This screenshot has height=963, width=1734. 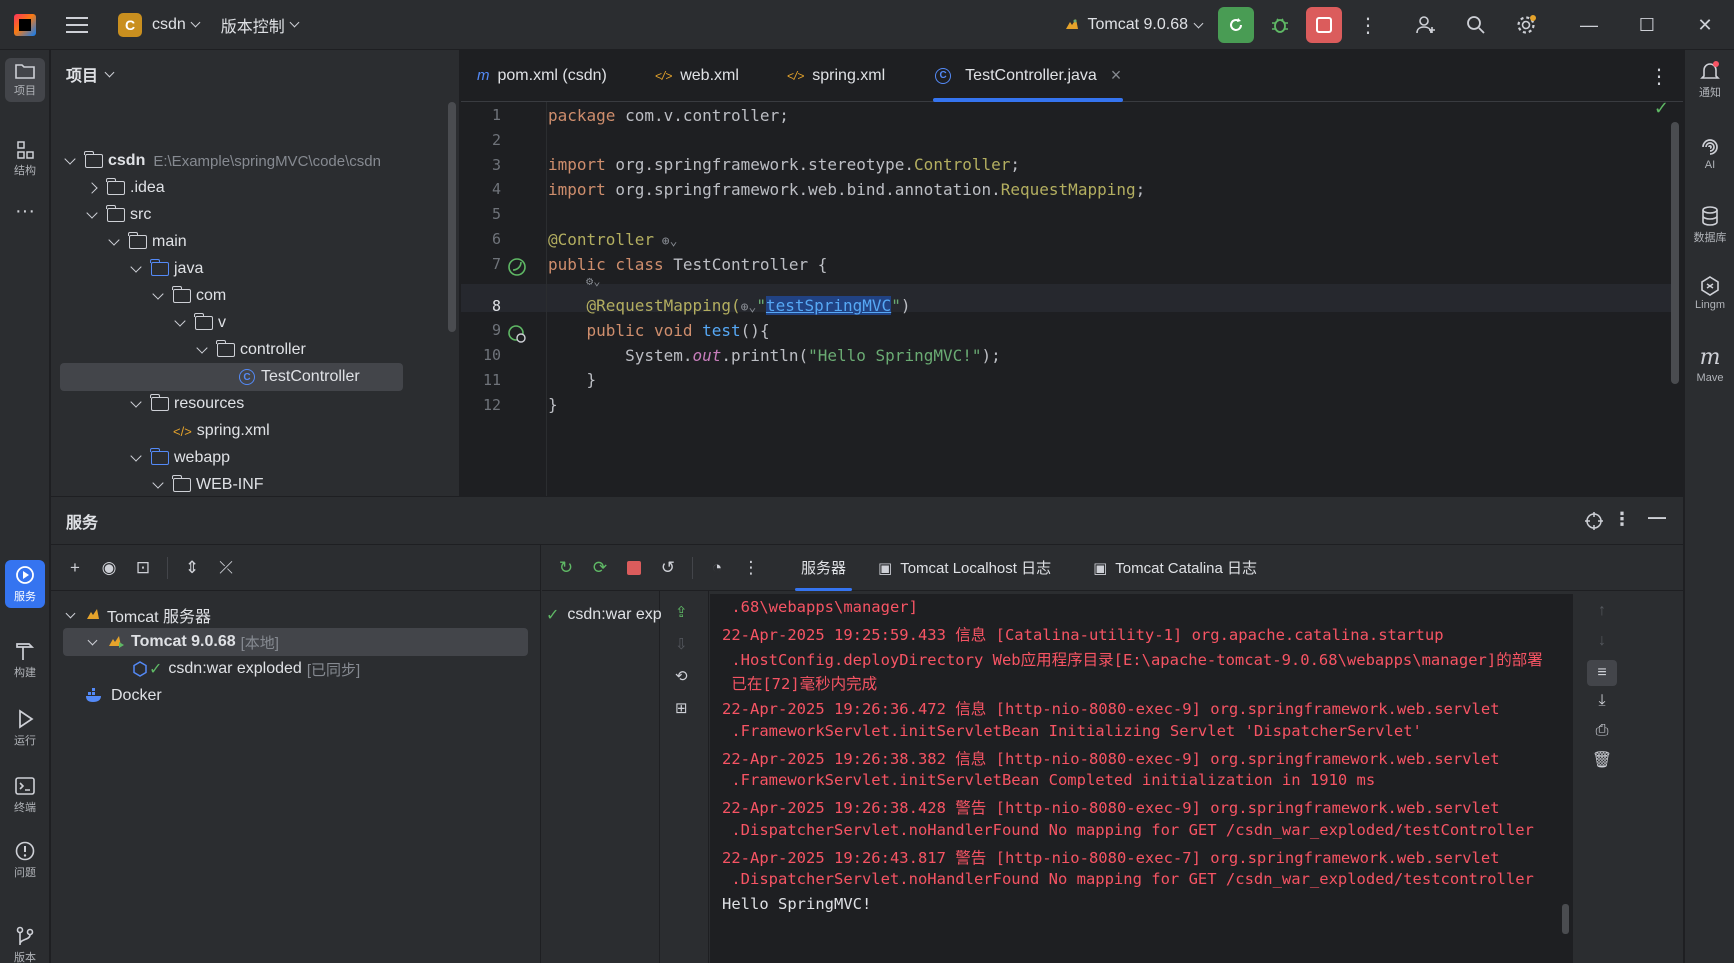 I want to click on svc-node-tomcat-servers: Tomcat 服务器, so click(x=137, y=615).